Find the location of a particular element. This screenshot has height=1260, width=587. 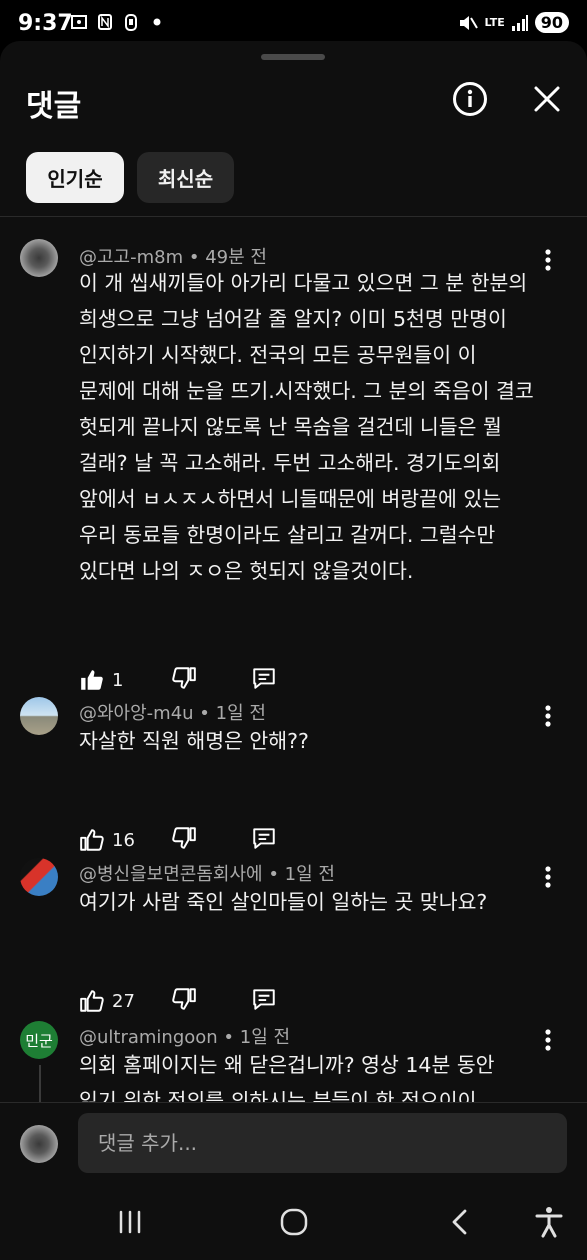

comment-input is located at coordinates (322, 1143).